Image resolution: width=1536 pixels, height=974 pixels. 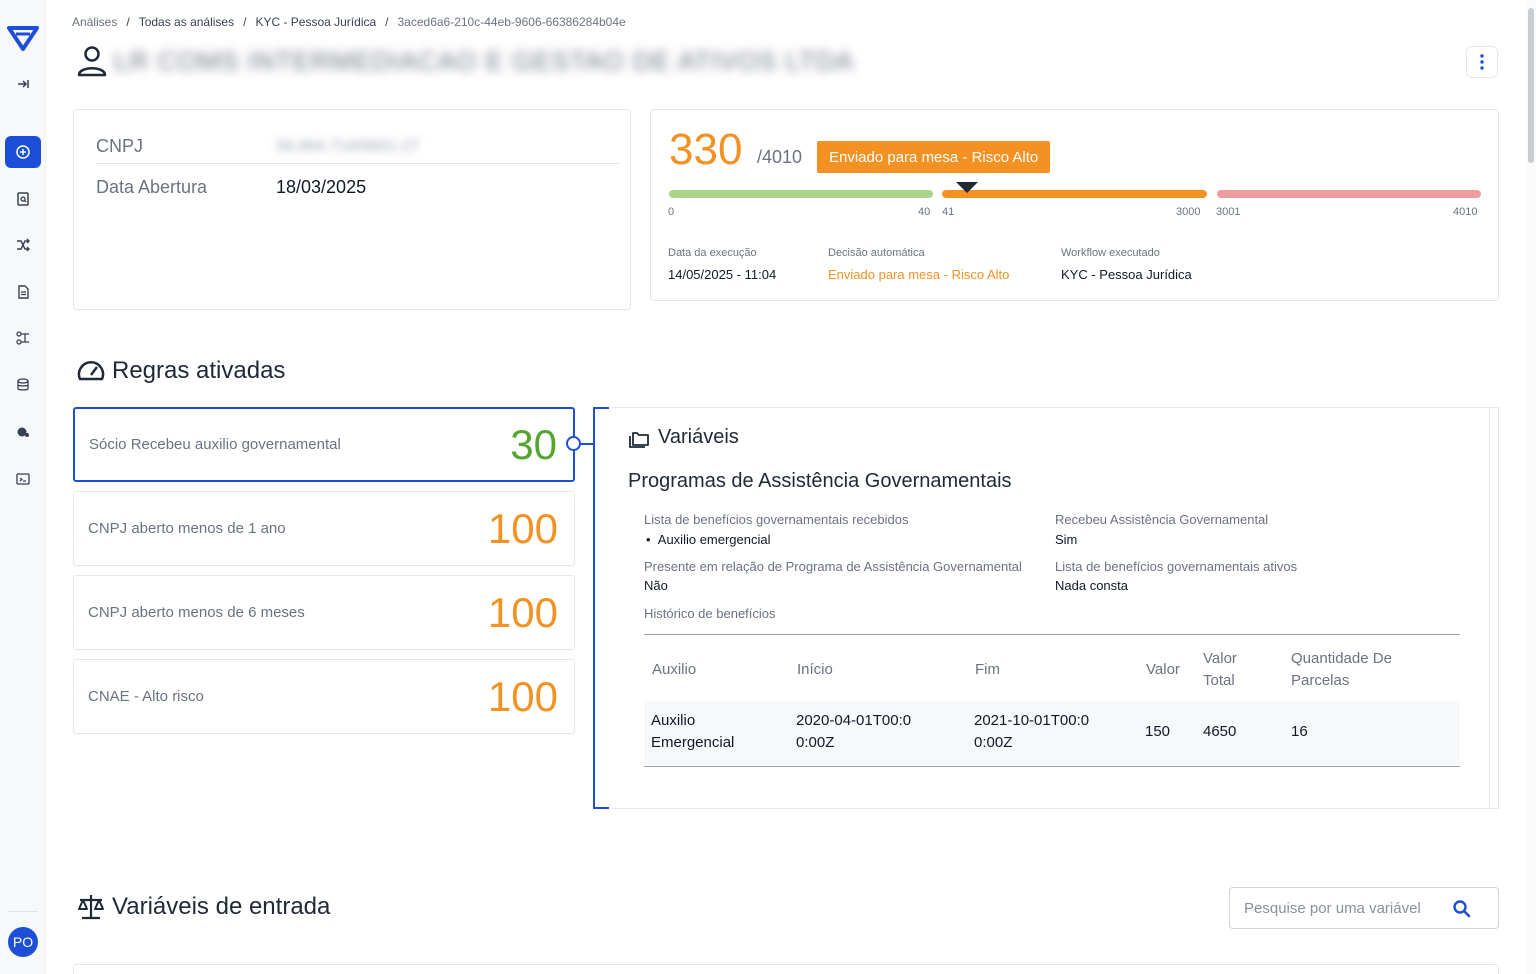 I want to click on tick-label: 0, so click(x=671, y=212).